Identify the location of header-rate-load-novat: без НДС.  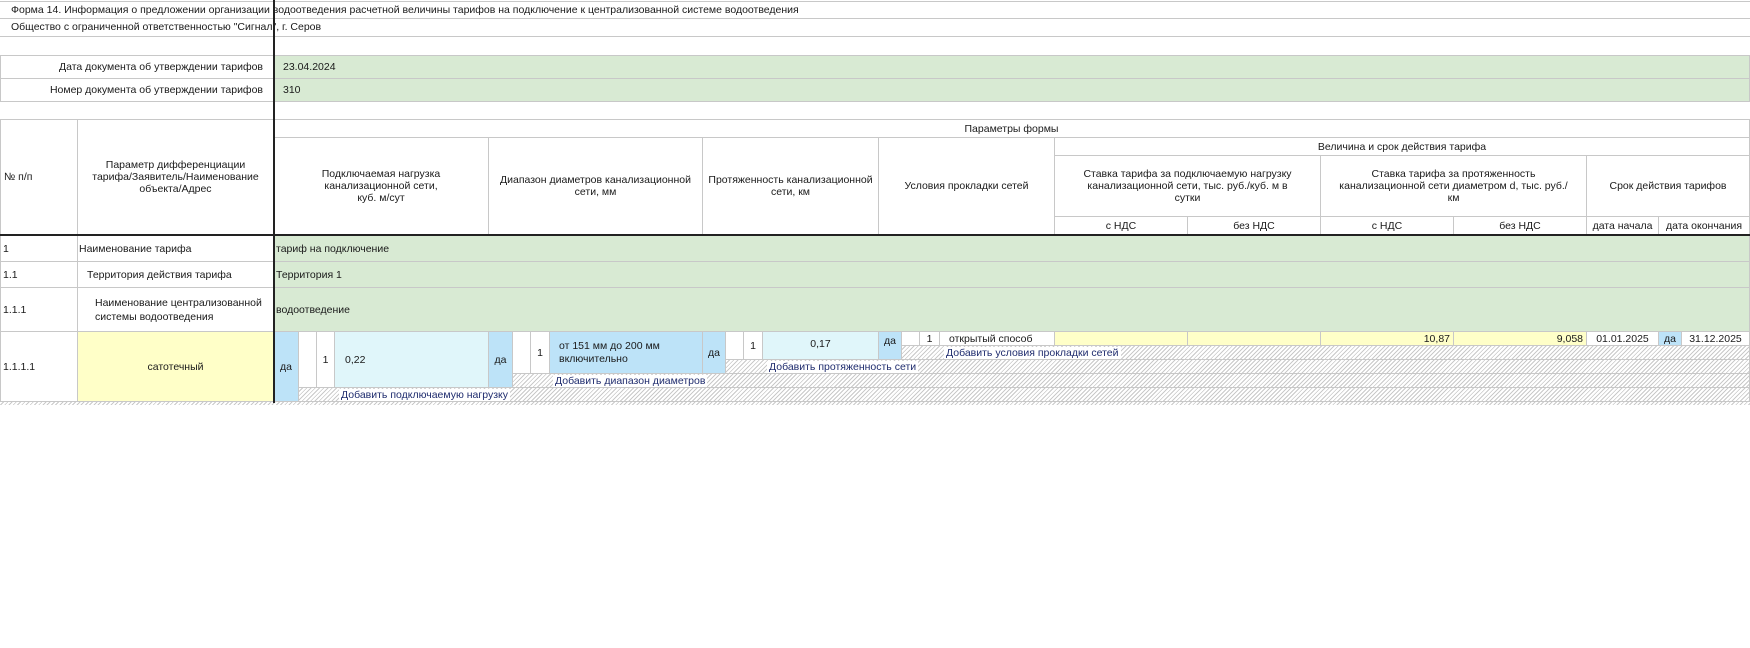
(1254, 226).